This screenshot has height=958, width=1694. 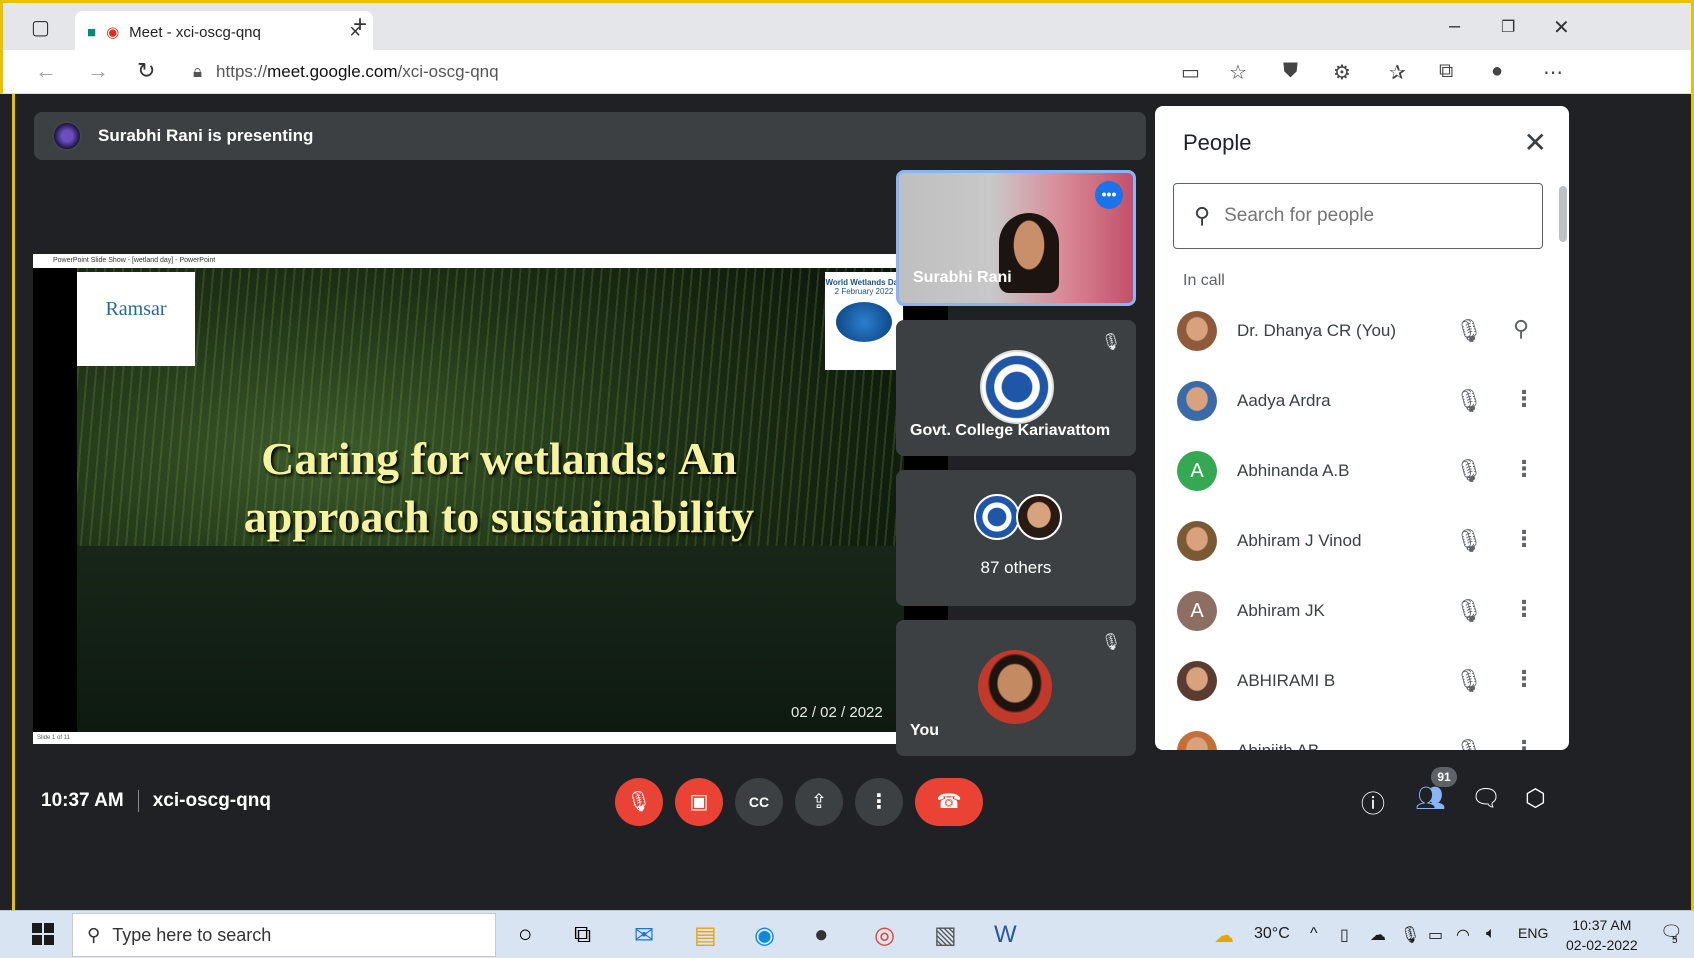 I want to click on present-icon: ⇪, so click(x=819, y=802).